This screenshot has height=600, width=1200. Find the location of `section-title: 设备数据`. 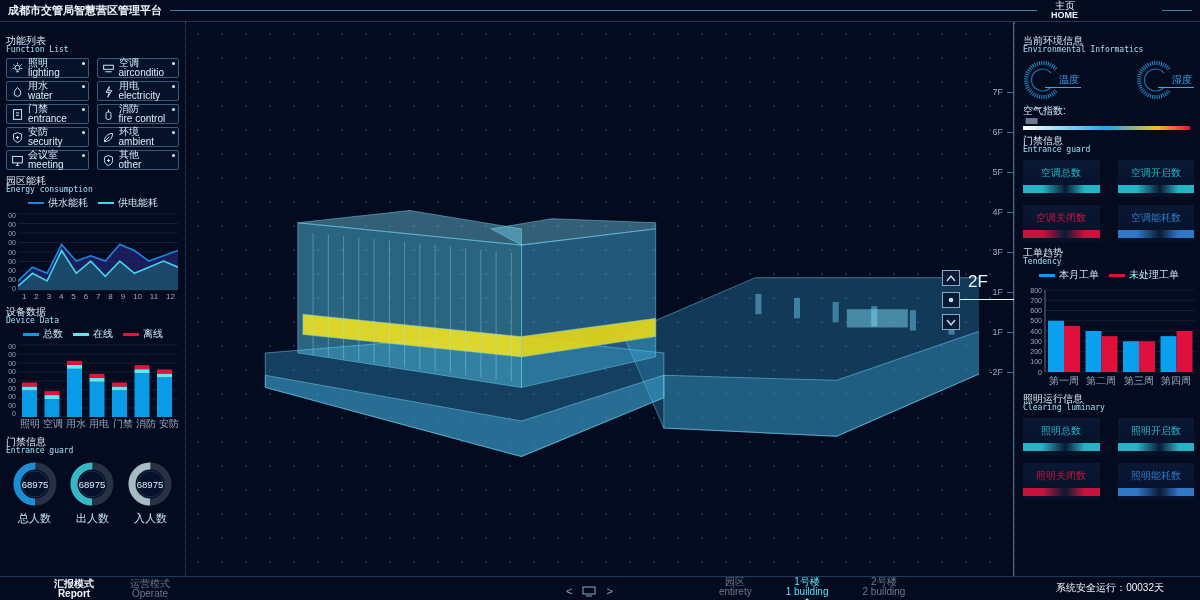

section-title: 设备数据 is located at coordinates (26, 312).